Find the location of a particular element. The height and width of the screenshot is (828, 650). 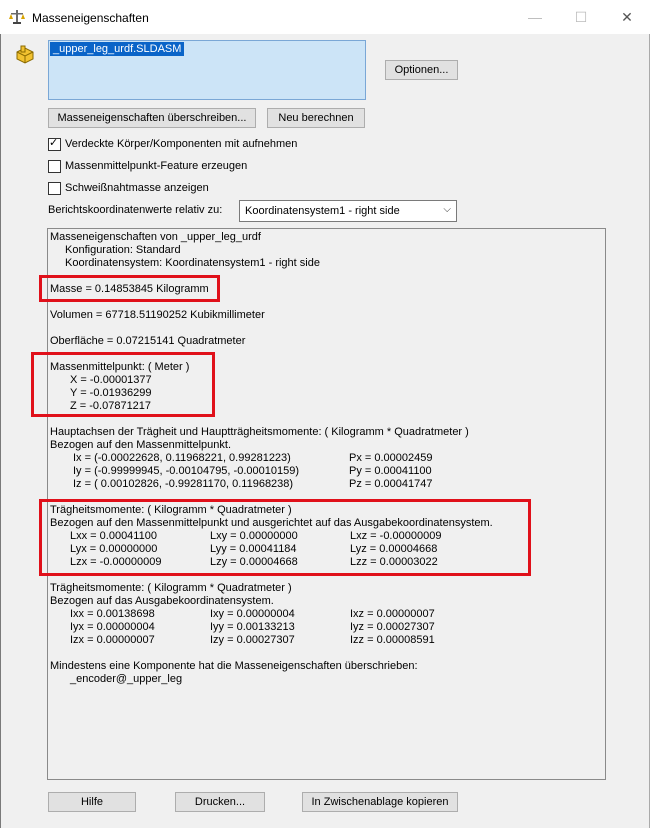

help-button: Hilfe is located at coordinates (92, 802).